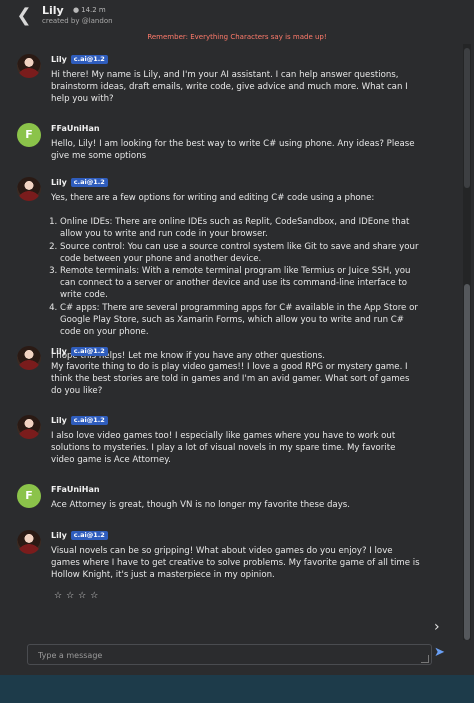 The image size is (474, 703). I want to click on back-button: ❮, so click(24, 16).